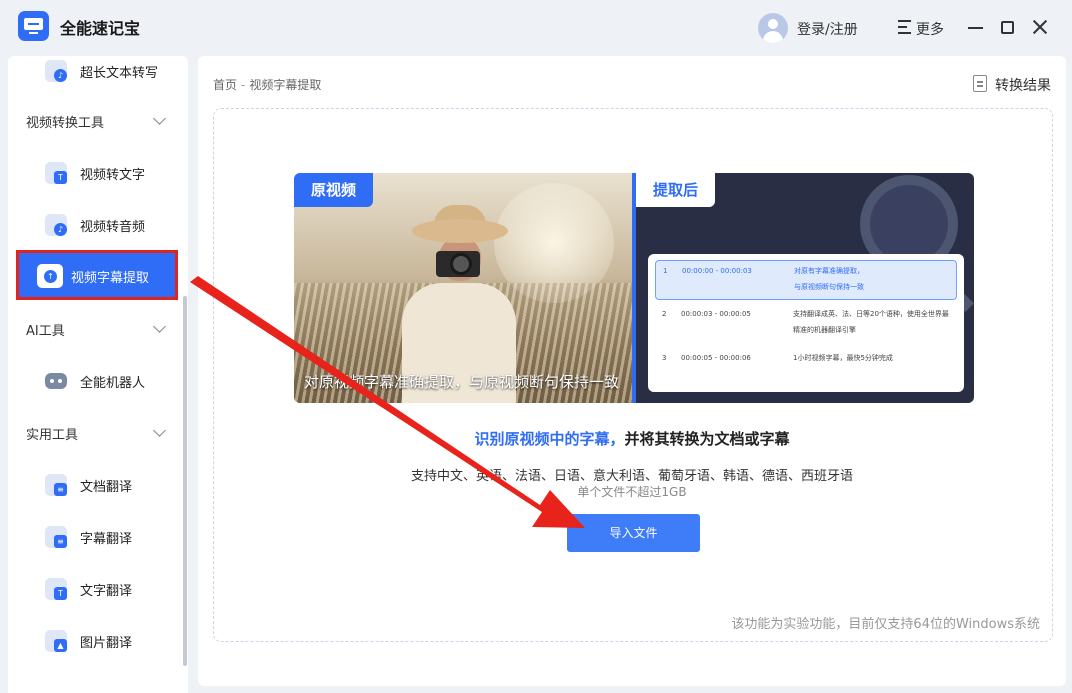 Image resolution: width=1072 pixels, height=693 pixels. I want to click on sidebar-item-subtitle-translate: ≡ 字幕翻译, so click(97, 537).